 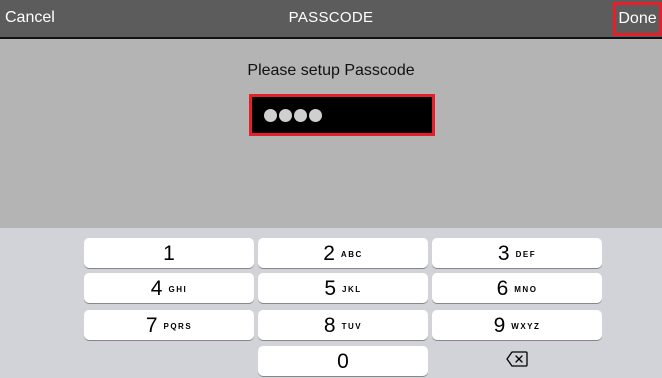 What do you see at coordinates (352, 326) in the screenshot?
I see `key-letters: TUV` at bounding box center [352, 326].